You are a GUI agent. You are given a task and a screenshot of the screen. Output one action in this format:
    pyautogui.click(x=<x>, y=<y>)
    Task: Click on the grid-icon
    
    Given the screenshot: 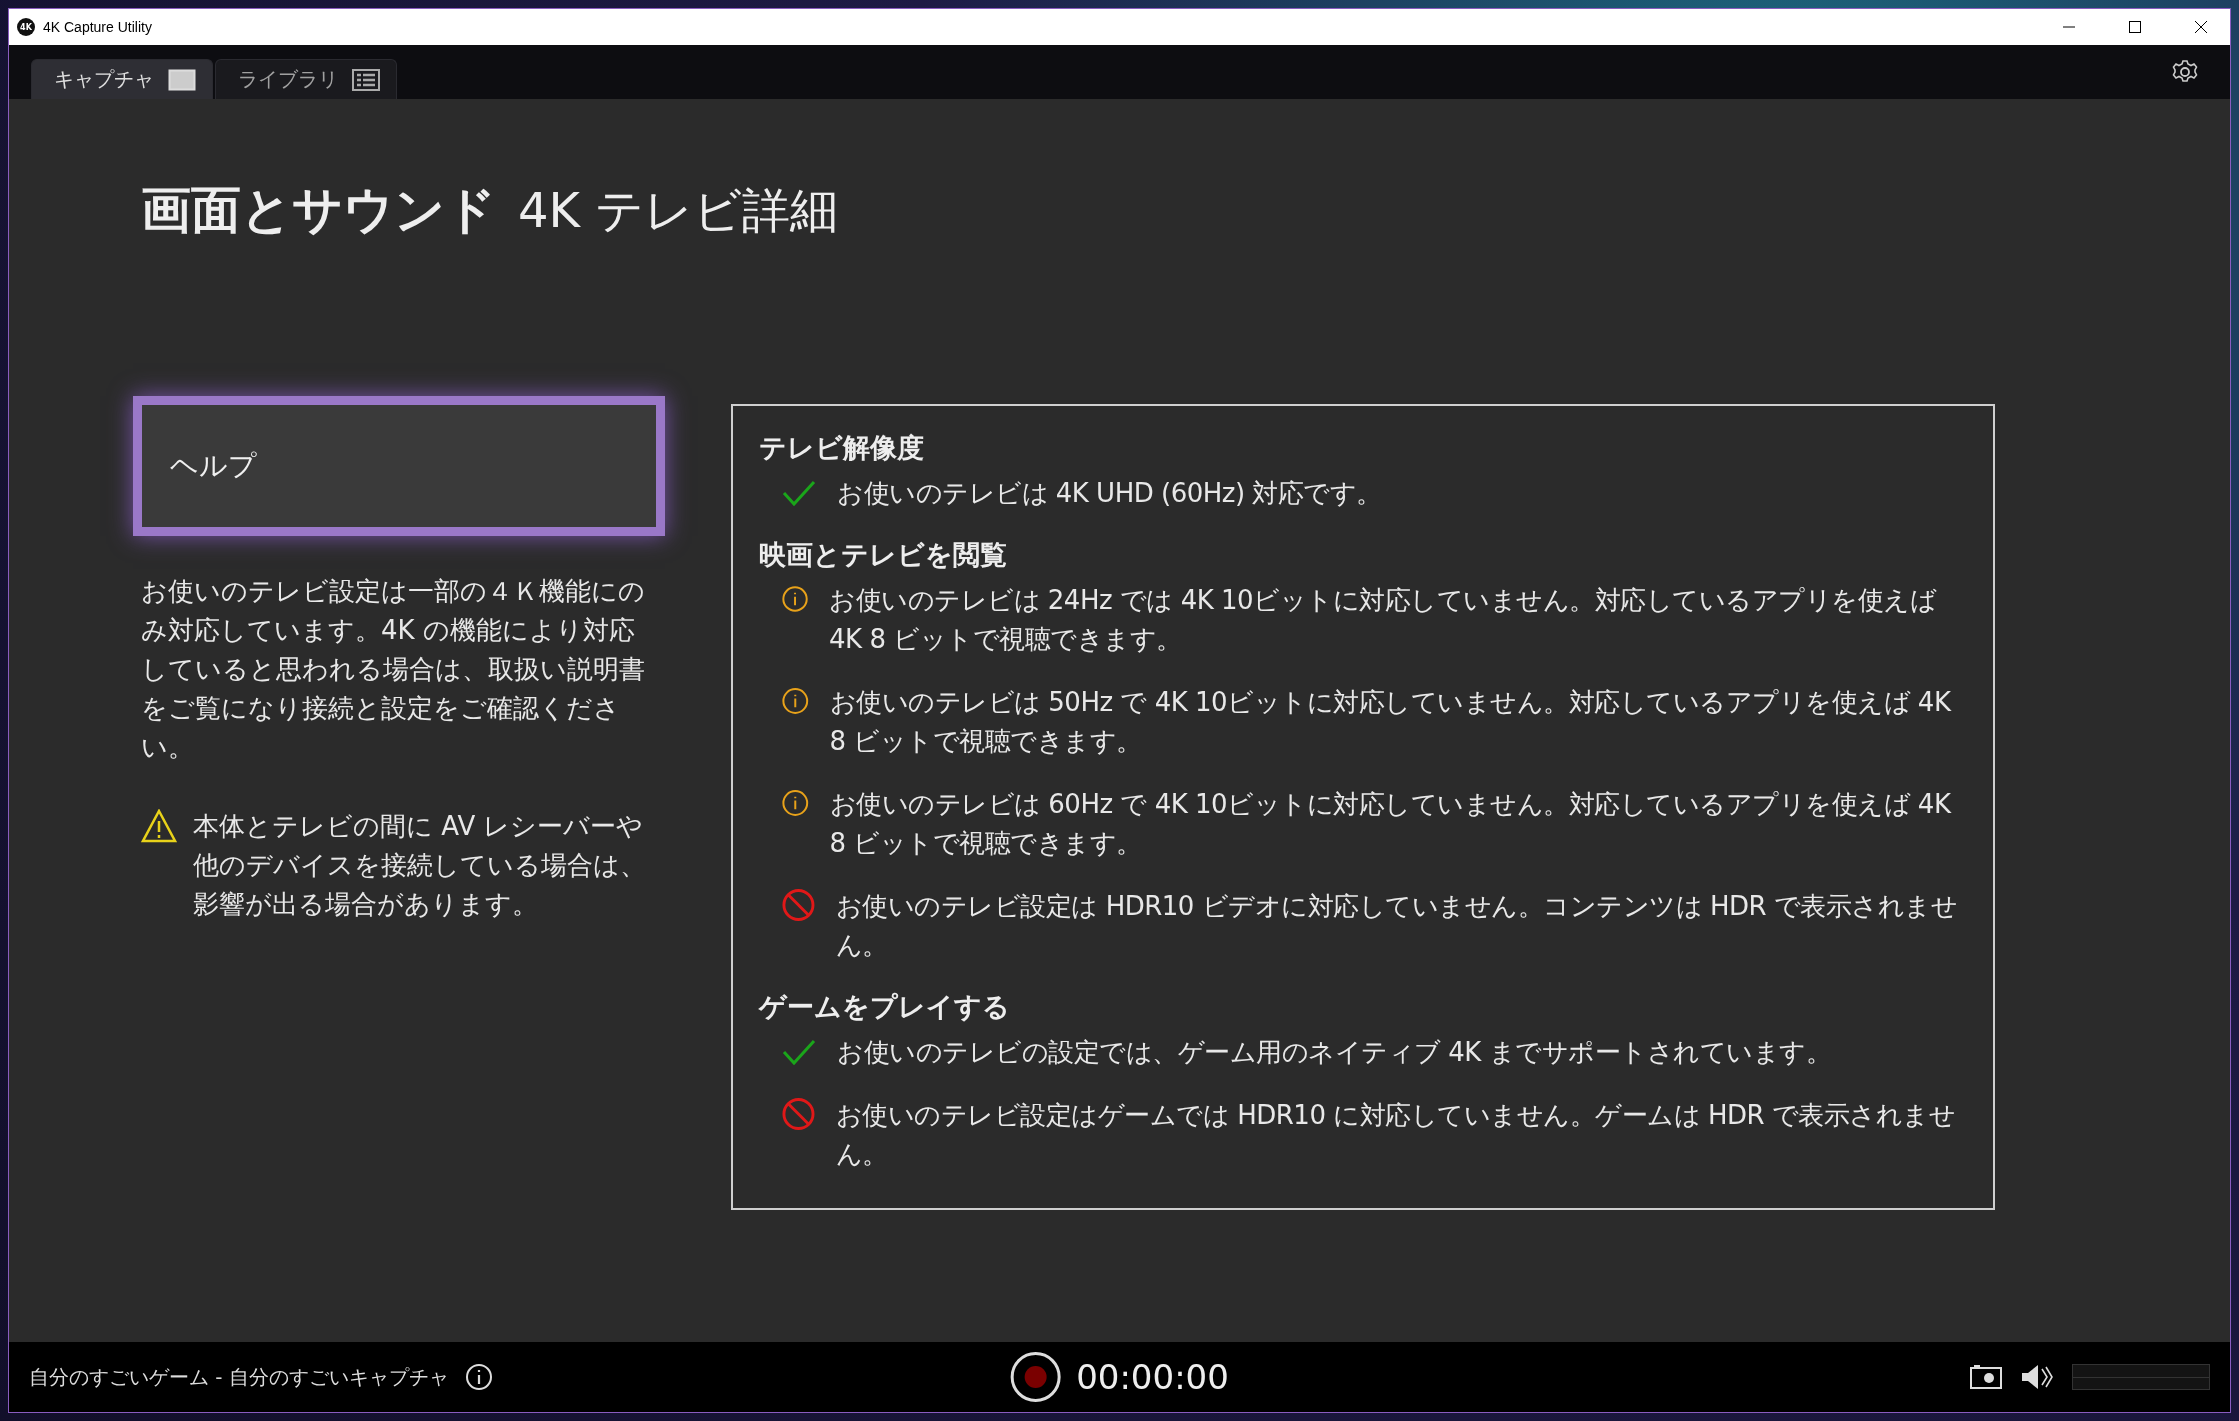 What is the action you would take?
    pyautogui.click(x=366, y=79)
    